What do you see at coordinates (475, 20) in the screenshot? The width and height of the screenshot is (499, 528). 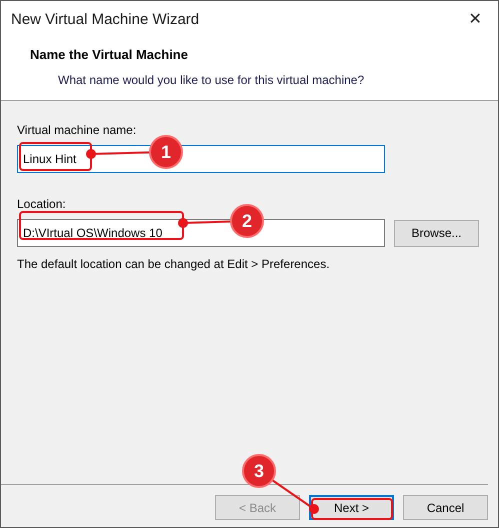 I see `close-button: ✕` at bounding box center [475, 20].